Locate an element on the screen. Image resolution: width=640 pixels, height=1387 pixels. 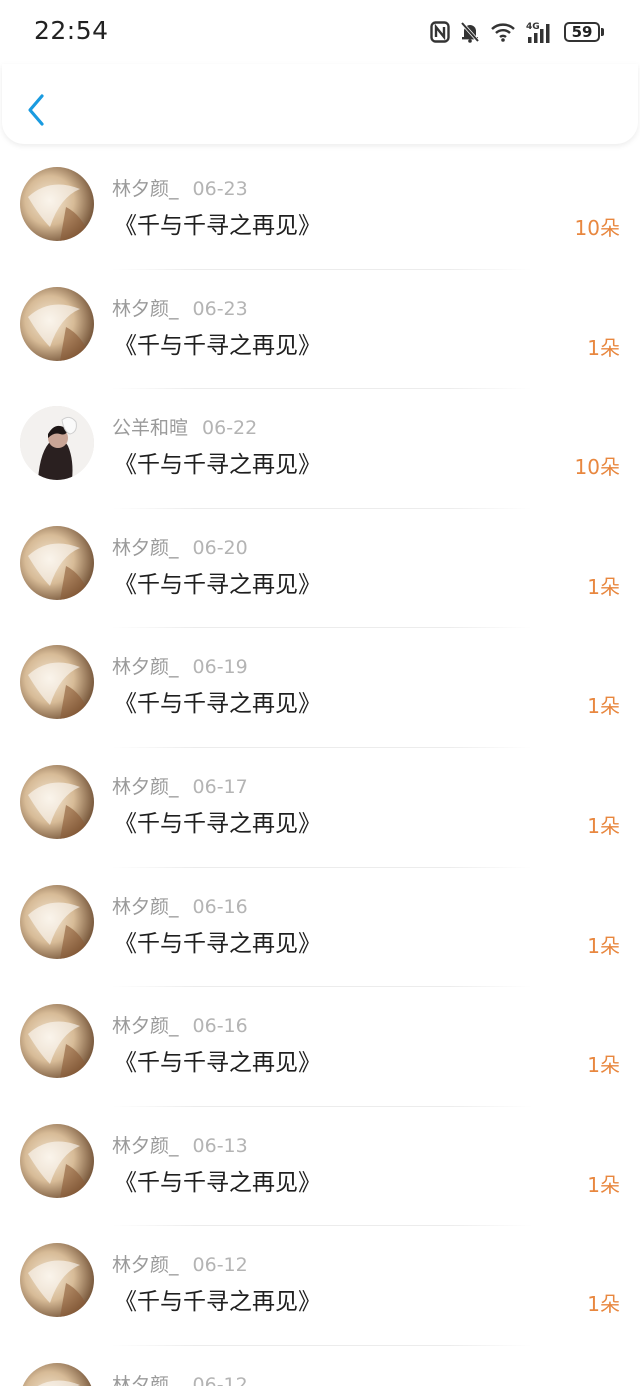
bell-muted-icon is located at coordinates (470, 32).